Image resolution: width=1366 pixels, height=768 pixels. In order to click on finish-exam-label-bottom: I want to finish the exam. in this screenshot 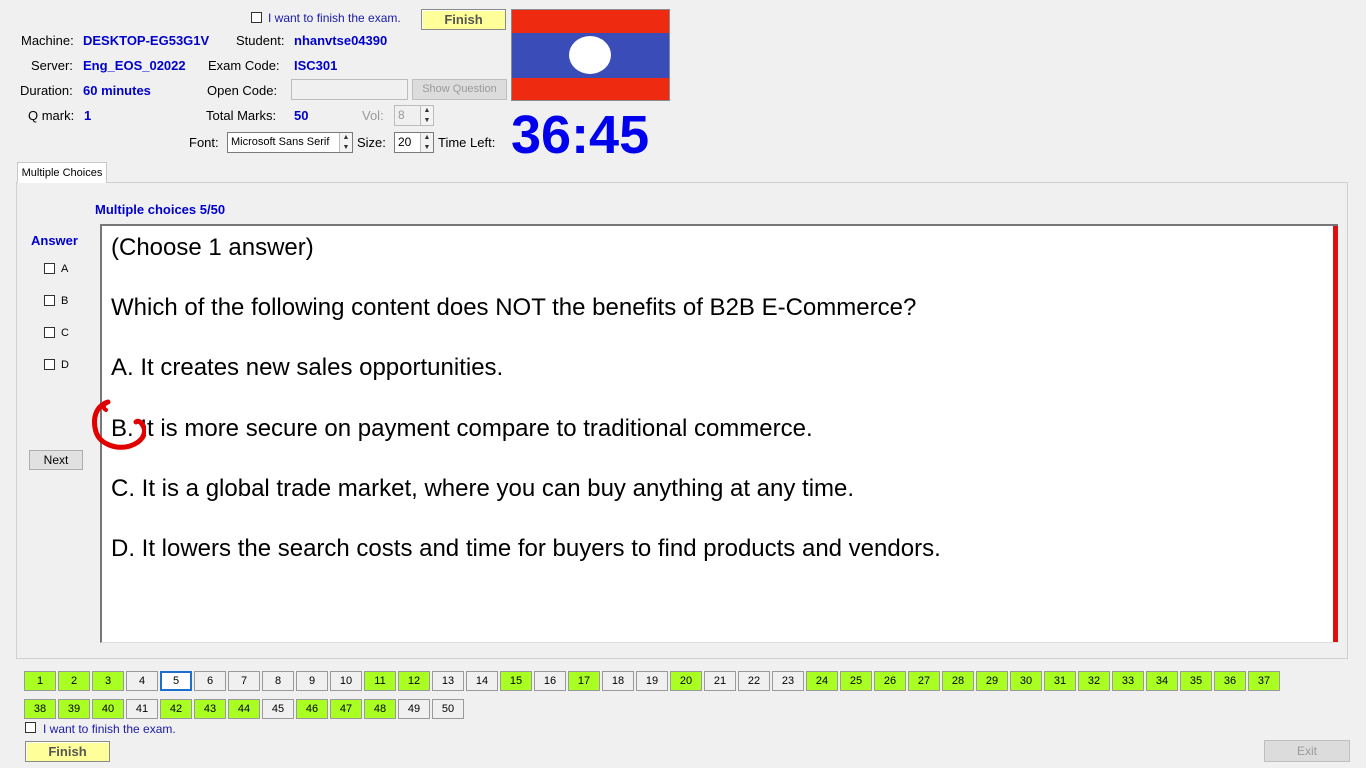, I will do `click(109, 729)`.